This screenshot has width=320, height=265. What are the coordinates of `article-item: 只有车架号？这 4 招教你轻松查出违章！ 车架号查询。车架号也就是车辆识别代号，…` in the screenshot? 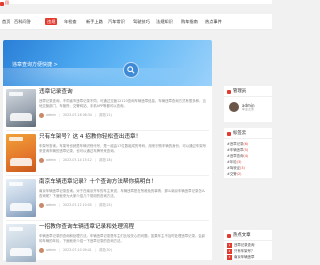 It's located at (107, 153).